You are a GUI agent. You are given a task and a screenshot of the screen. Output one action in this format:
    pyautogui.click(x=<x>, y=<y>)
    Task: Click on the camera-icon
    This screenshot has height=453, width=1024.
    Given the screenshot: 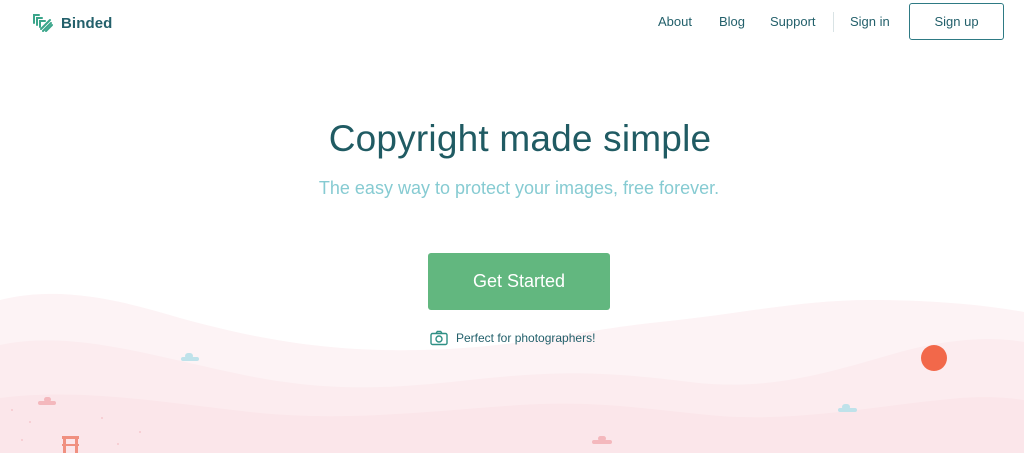 What is the action you would take?
    pyautogui.click(x=439, y=338)
    